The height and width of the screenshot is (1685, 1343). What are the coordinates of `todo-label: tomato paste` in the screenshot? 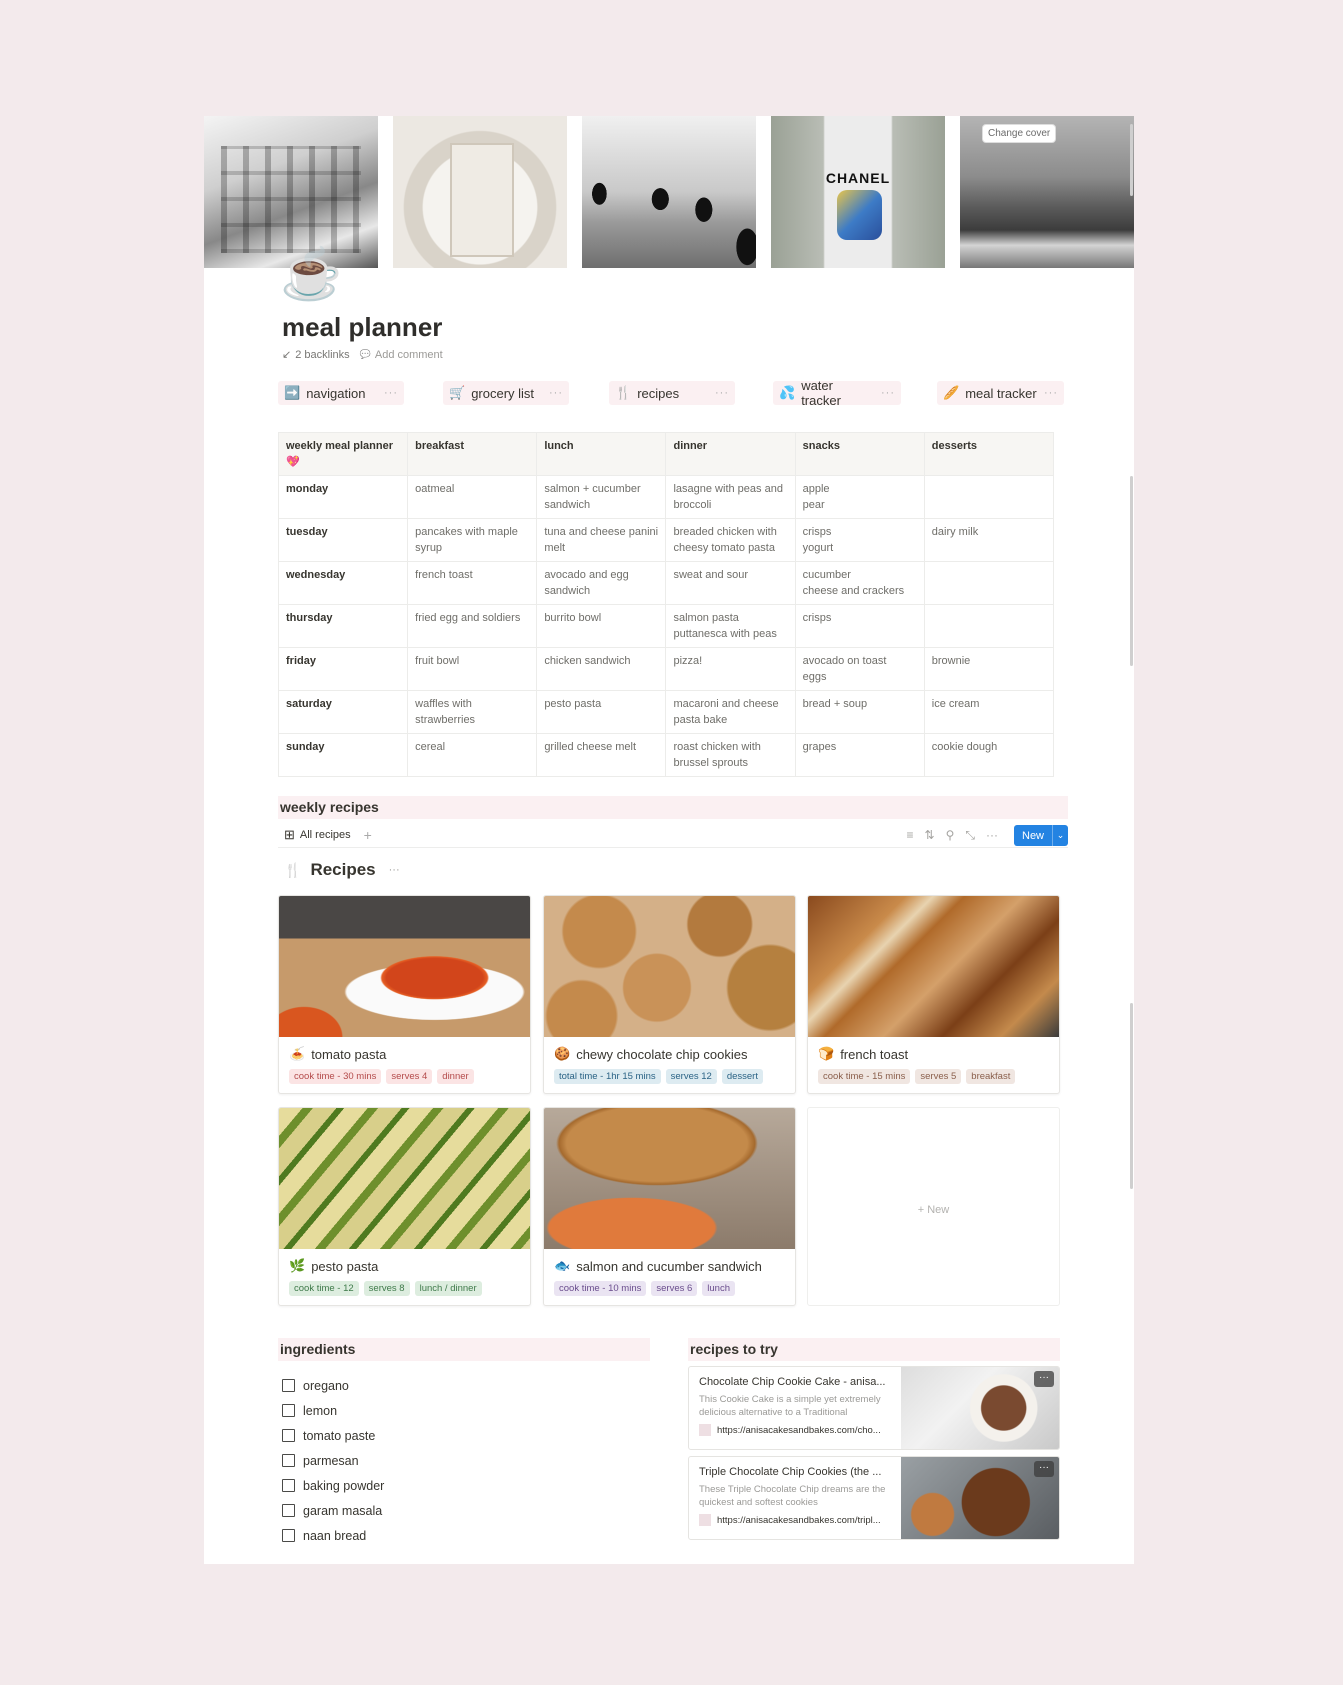 It's located at (339, 1436).